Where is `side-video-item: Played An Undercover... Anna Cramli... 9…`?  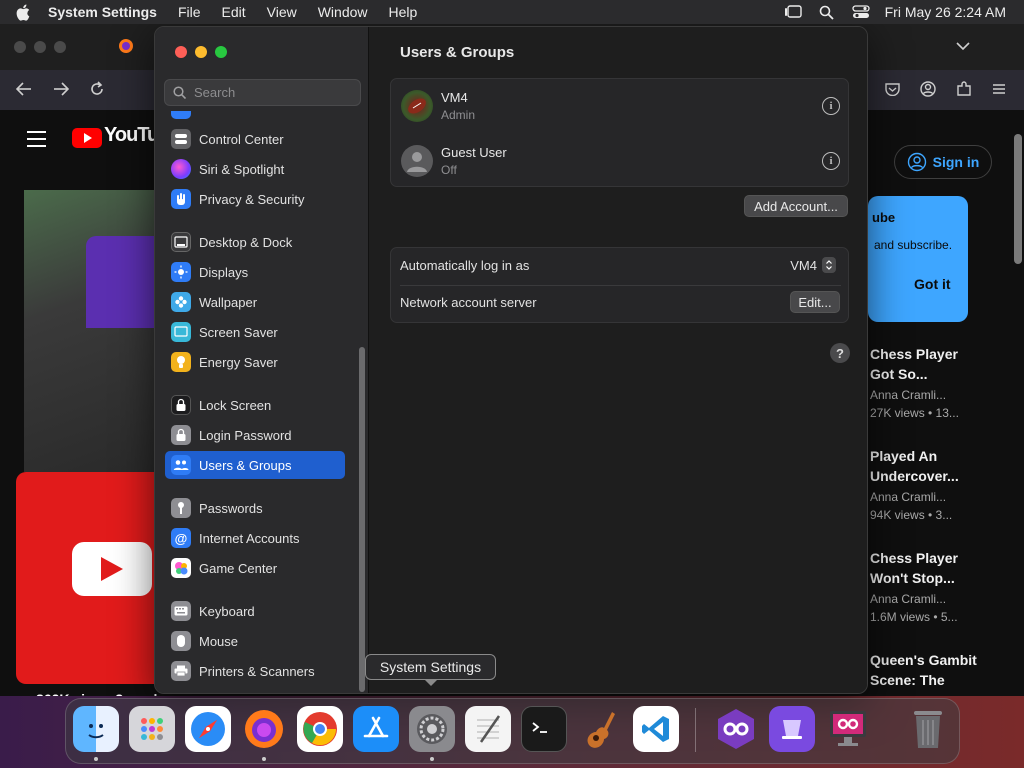
side-video-item: Played An Undercover... Anna Cramli... 9… is located at coordinates (914, 484).